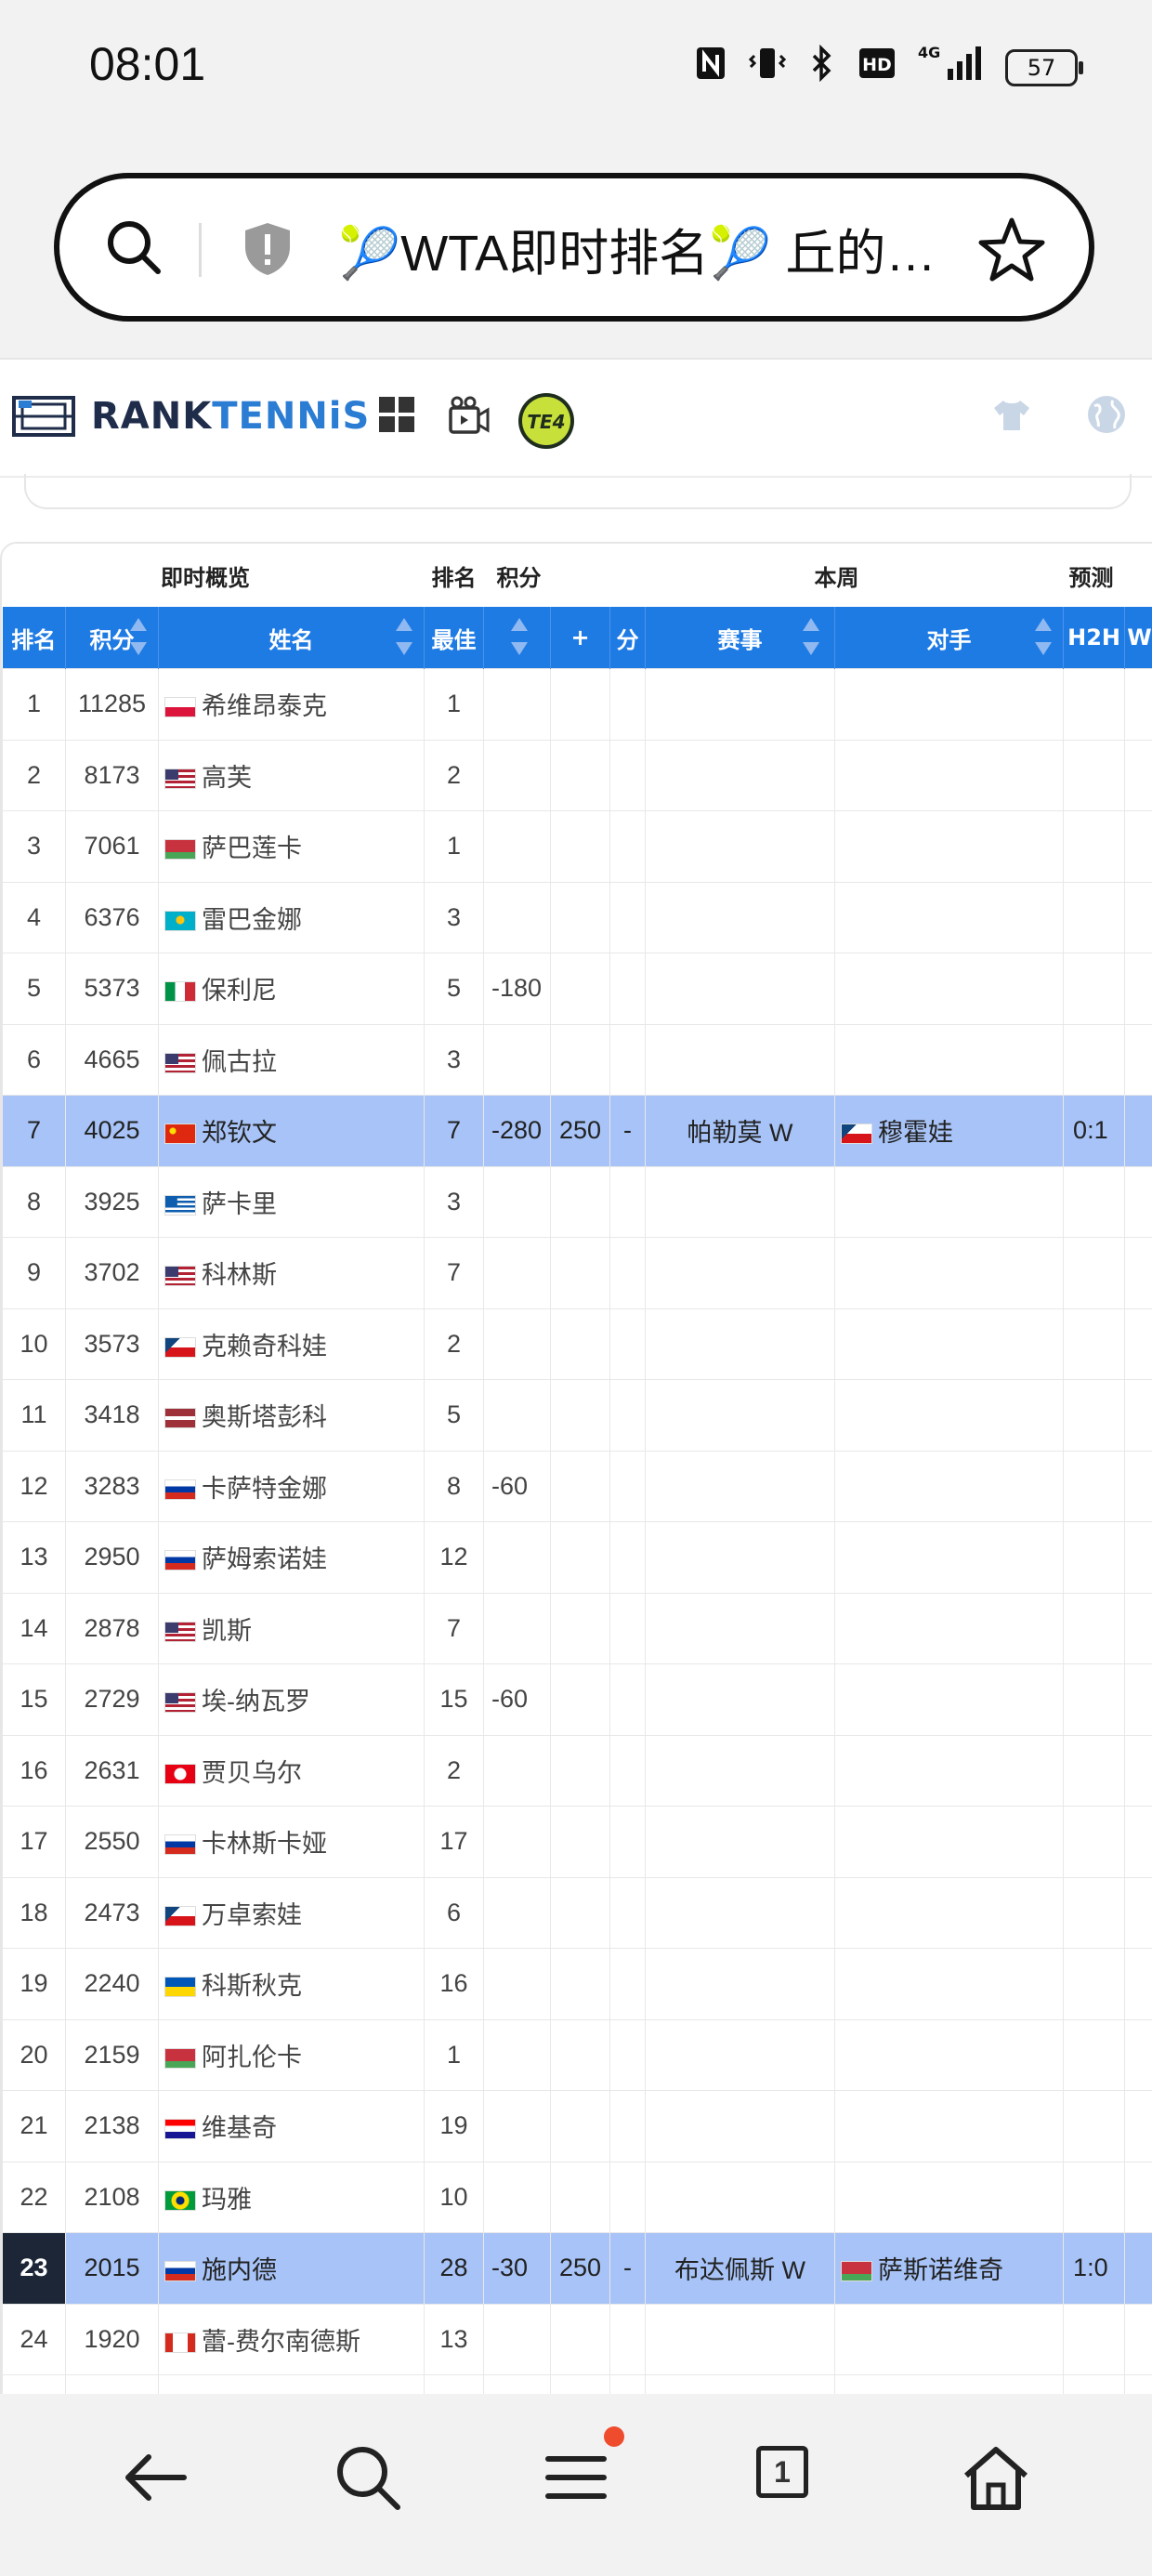 The height and width of the screenshot is (2576, 1152). I want to click on table-row: 12 3283 卡萨特金娜 8 -60, so click(577, 1486).